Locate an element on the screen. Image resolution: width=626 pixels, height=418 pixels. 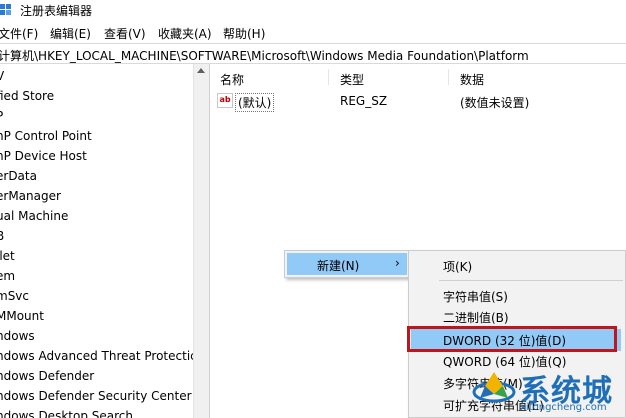
value-data: (数值未设置) is located at coordinates (495, 103).